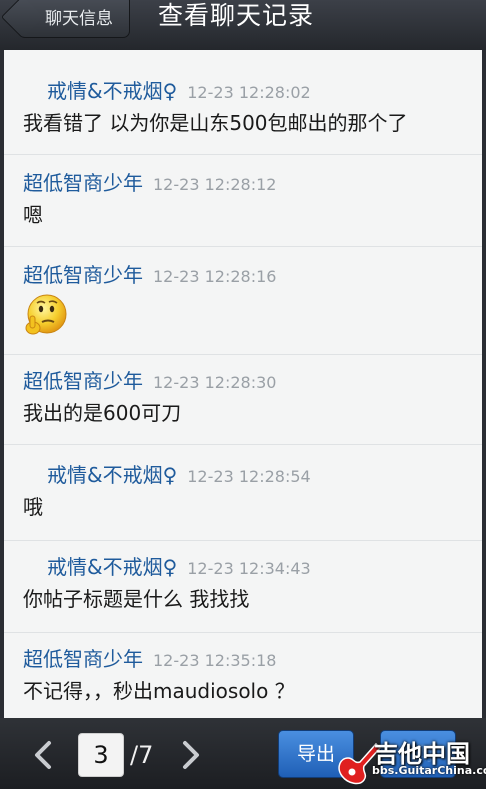 This screenshot has width=486, height=789. What do you see at coordinates (142, 755) in the screenshot?
I see `page-total: /7` at bounding box center [142, 755].